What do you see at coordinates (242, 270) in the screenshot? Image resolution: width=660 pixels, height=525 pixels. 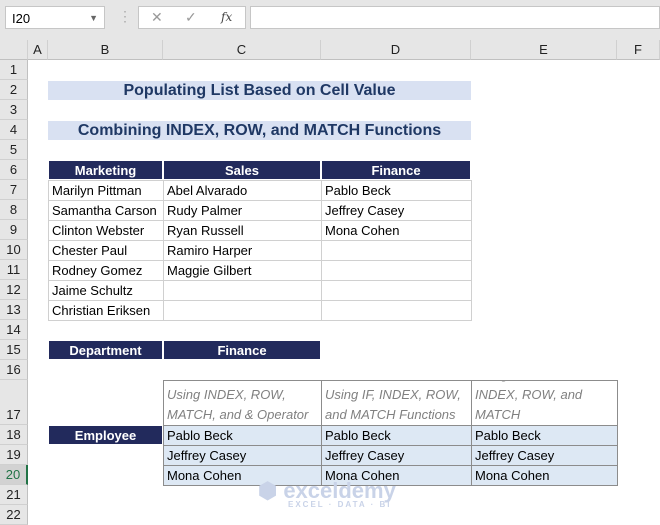 I see `dept-table-cell: Maggie Gilbert` at bounding box center [242, 270].